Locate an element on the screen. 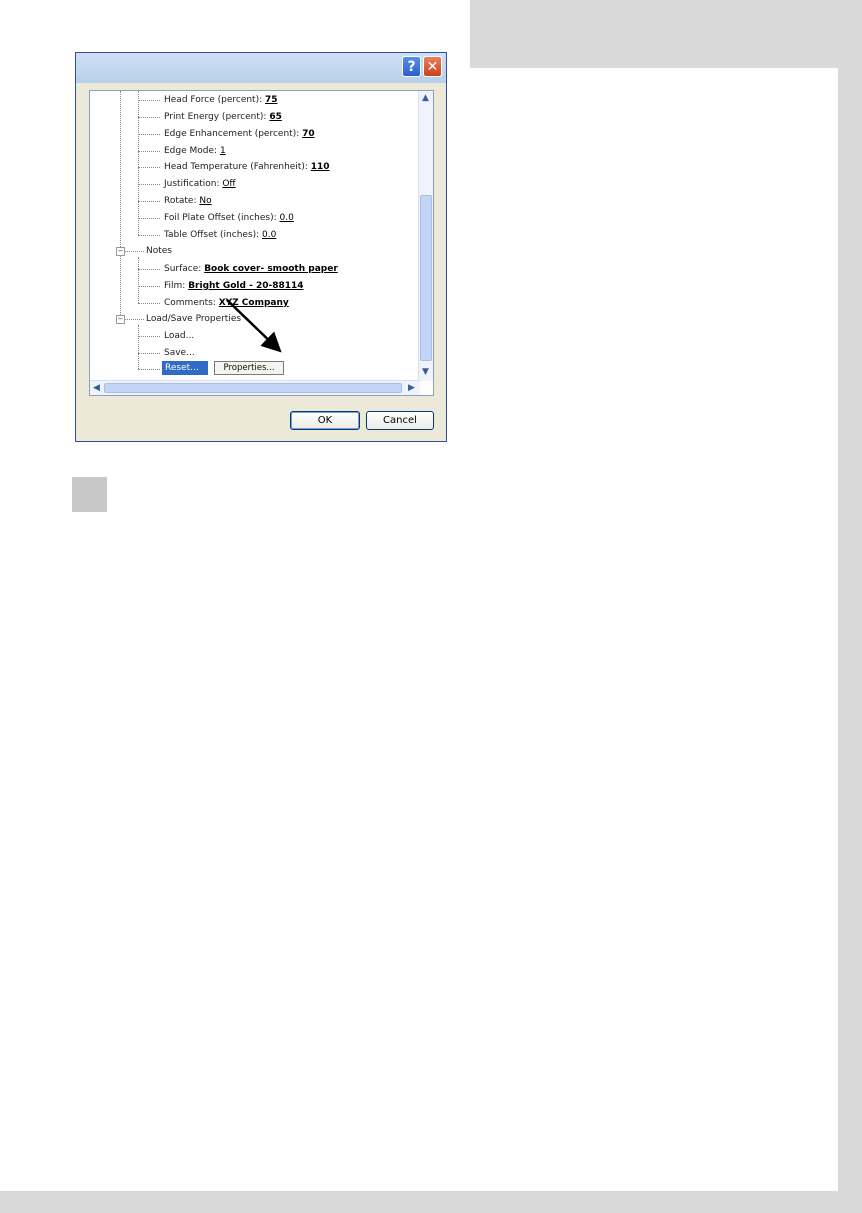  step-marker is located at coordinates (89, 494).